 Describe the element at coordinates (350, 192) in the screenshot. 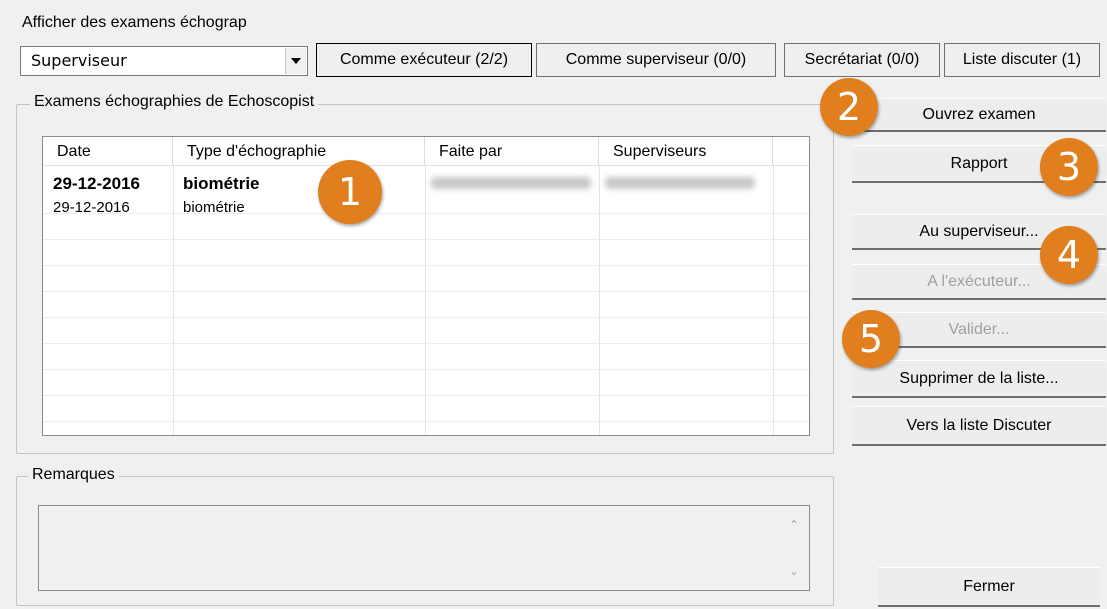

I see `annotation-badge-1: 1` at that location.